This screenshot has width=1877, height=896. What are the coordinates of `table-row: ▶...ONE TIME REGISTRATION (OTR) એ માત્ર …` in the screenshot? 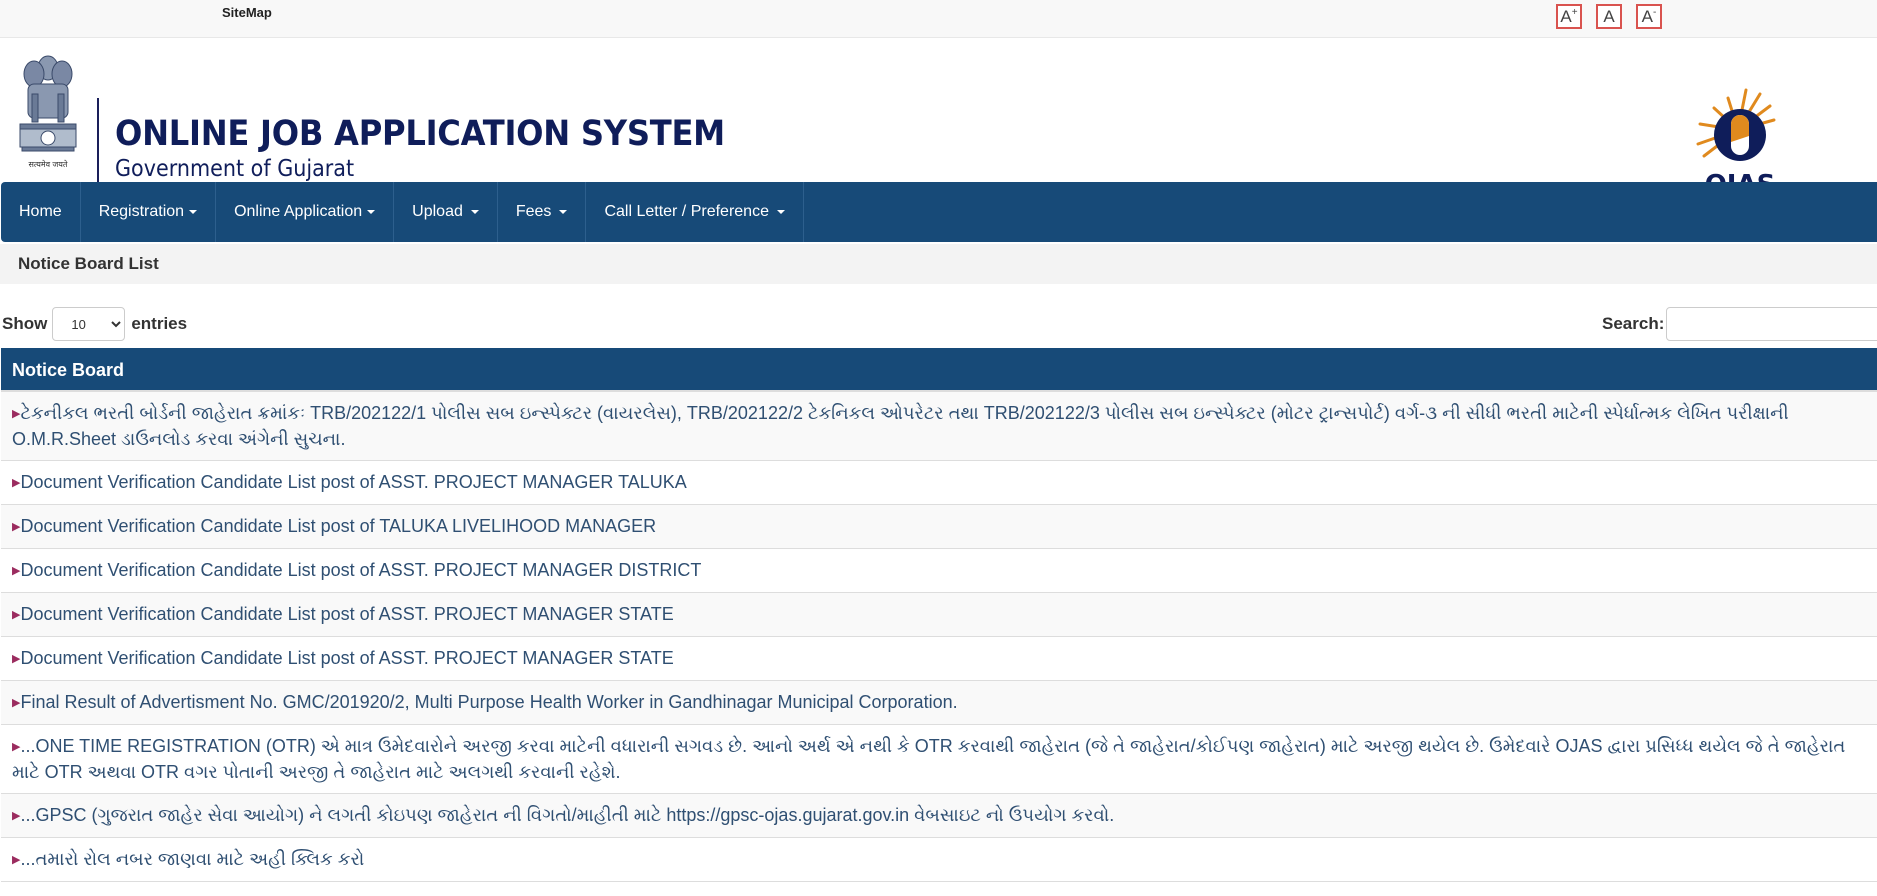 It's located at (939, 759).